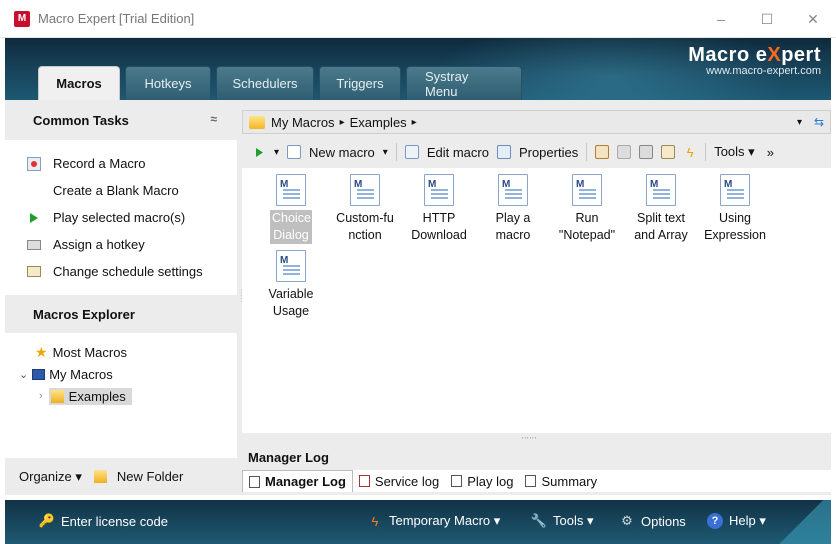  Describe the element at coordinates (536, 122) in the screenshot. I see `address-bar: My Macros ▸ Examples ▸ ▾ ⇆` at that location.